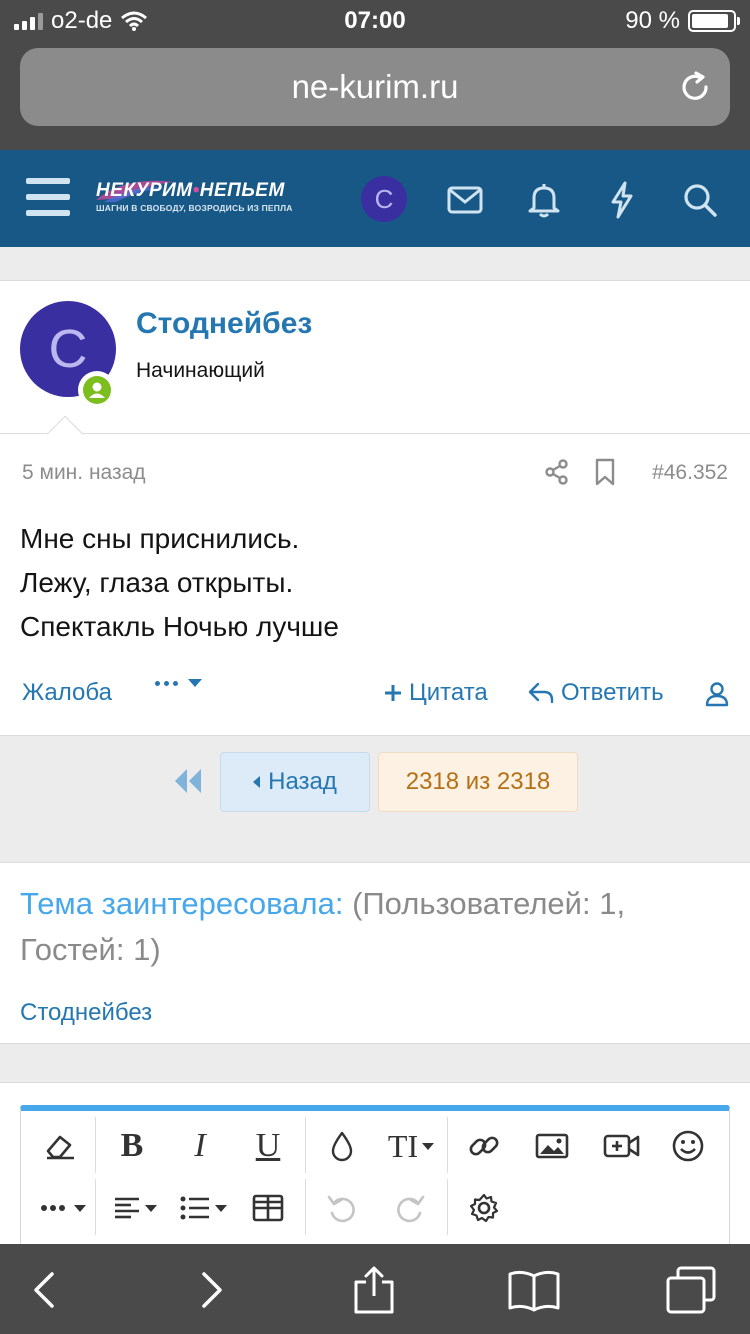  I want to click on reload-icon, so click(695, 87).